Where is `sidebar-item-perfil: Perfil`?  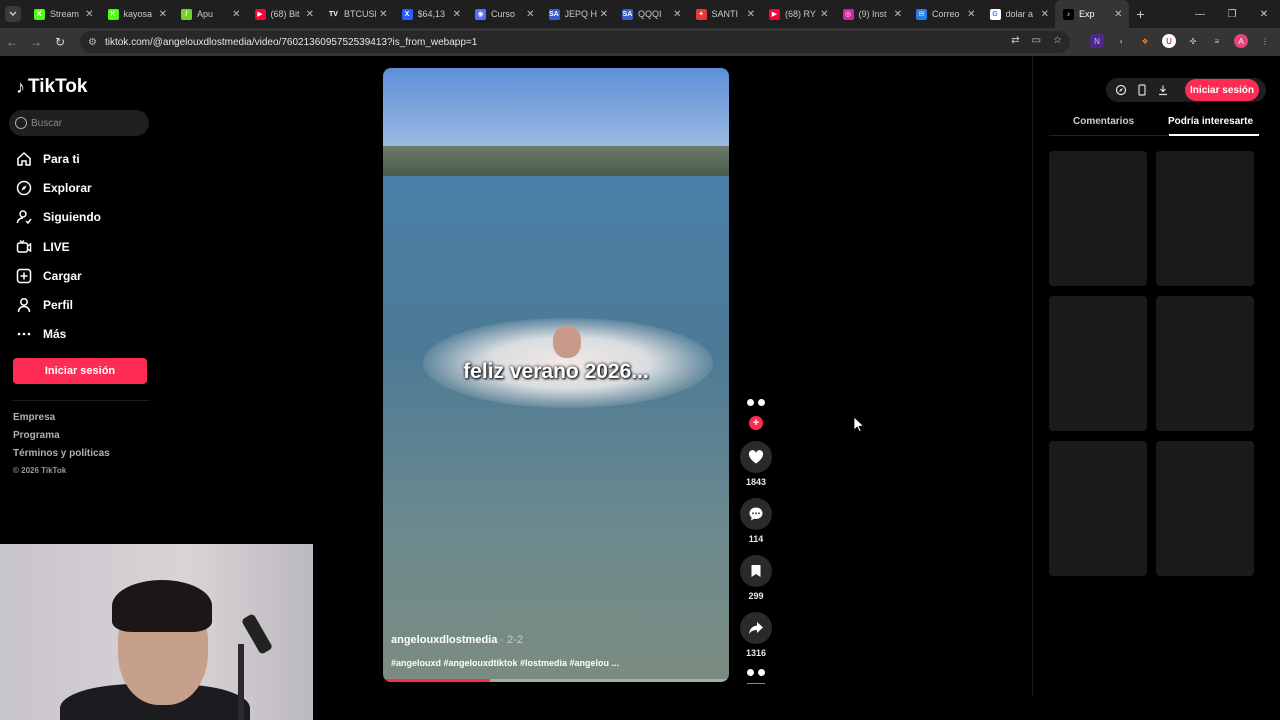 sidebar-item-perfil: Perfil is located at coordinates (58, 304).